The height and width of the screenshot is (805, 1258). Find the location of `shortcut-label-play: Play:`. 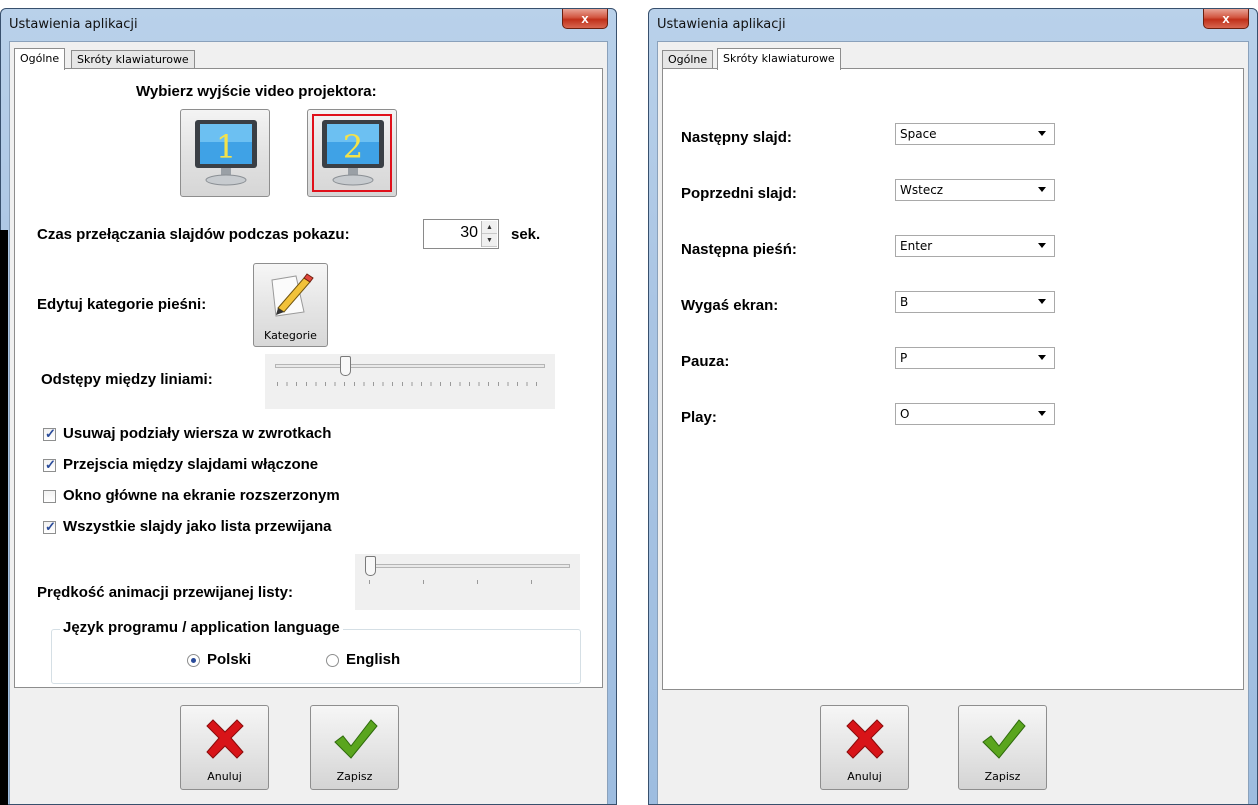

shortcut-label-play: Play: is located at coordinates (699, 417).